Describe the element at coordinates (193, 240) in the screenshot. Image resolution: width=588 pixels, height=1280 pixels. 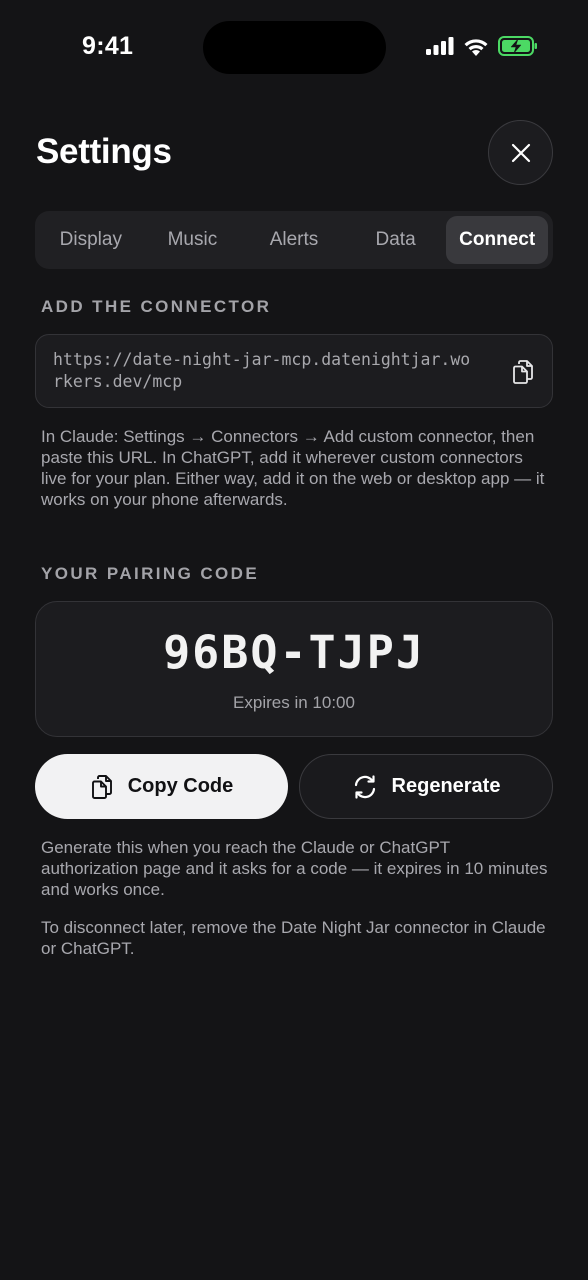
I see `tab-music: Music` at that location.